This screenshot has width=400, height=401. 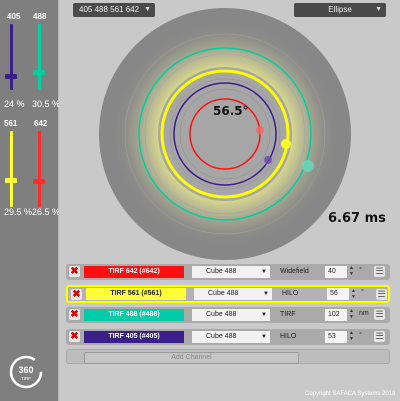 What do you see at coordinates (225, 134) in the screenshot?
I see `center-disk` at bounding box center [225, 134].